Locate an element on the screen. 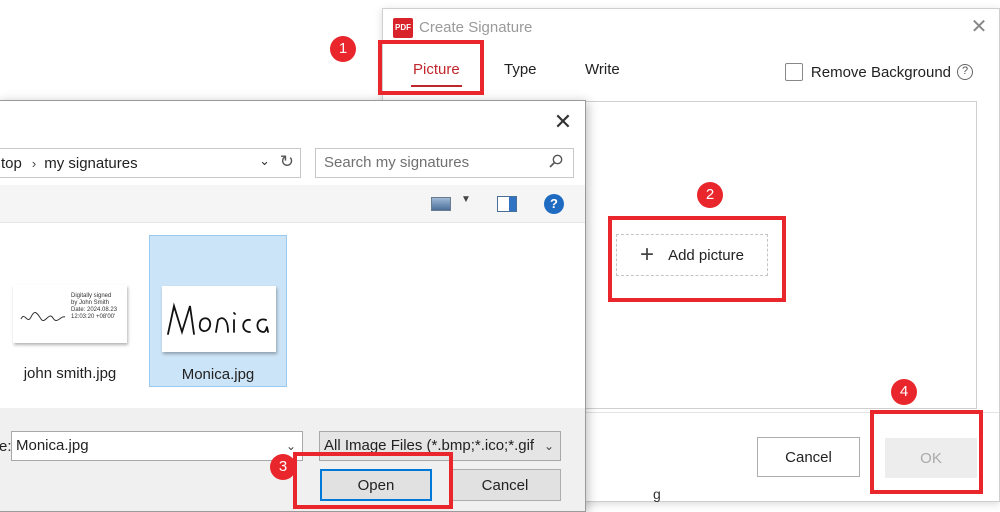 The width and height of the screenshot is (1000, 512). view-icon is located at coordinates (441, 204).